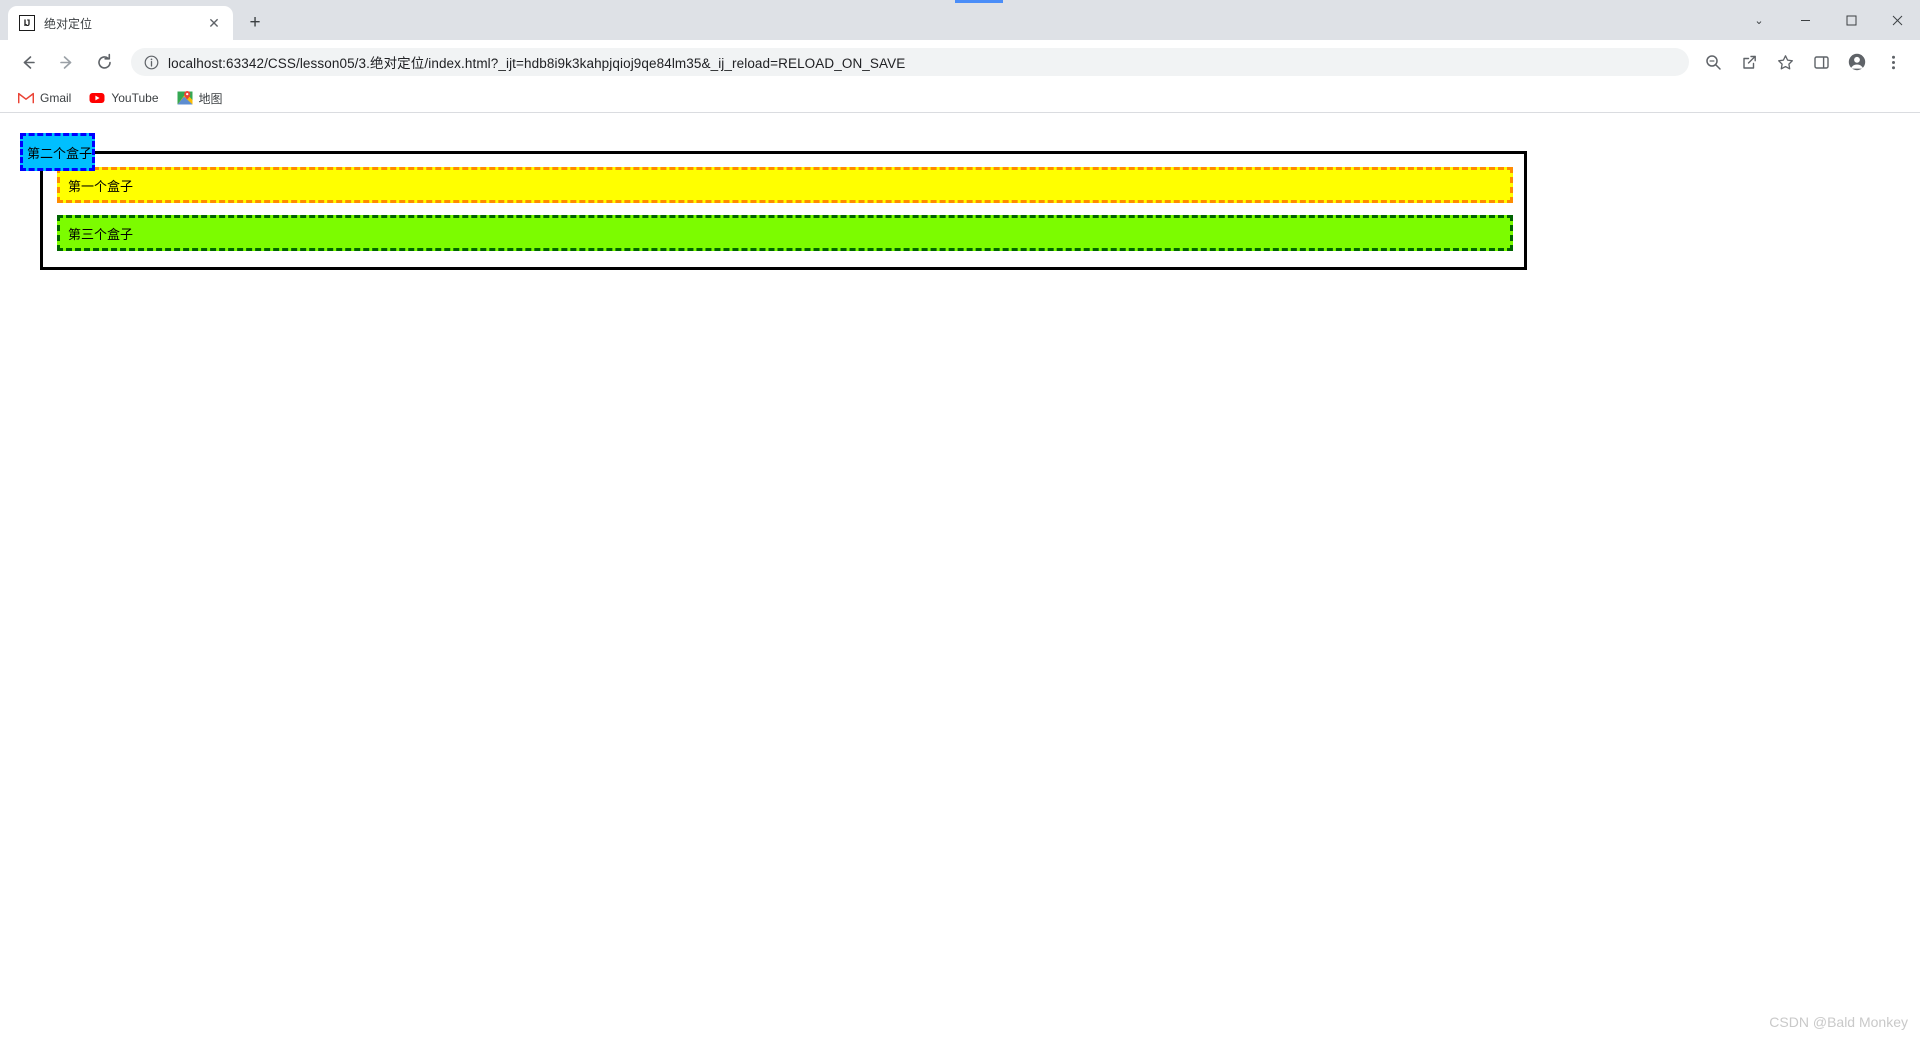  Describe the element at coordinates (785, 185) in the screenshot. I see `box-first: 第一个盒子` at that location.